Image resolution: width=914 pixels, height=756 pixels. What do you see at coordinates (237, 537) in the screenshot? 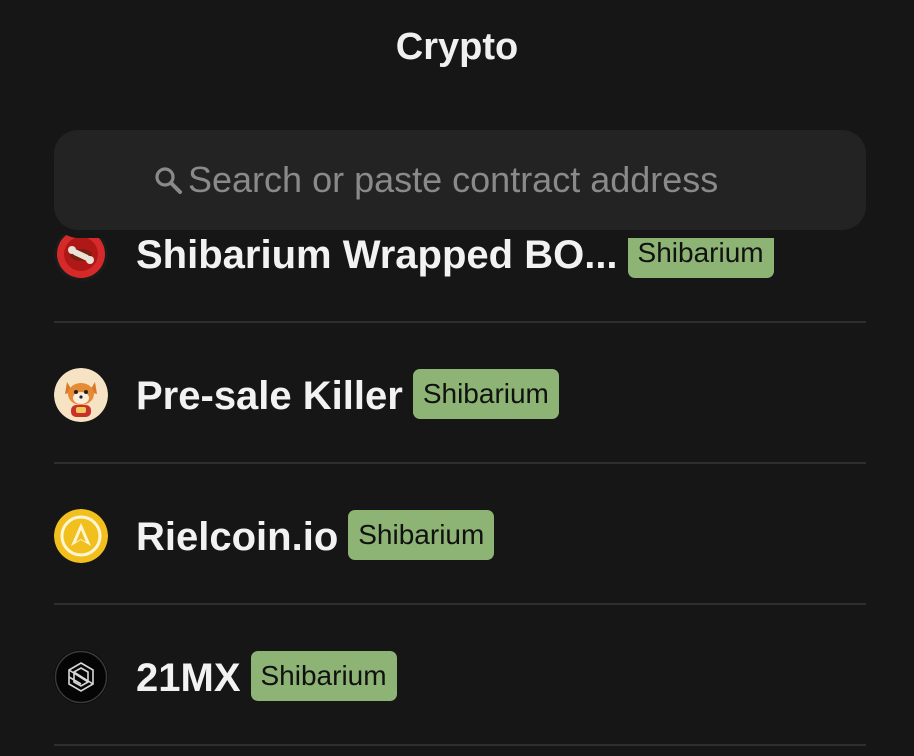
I see `token-name: Rielcoin.io` at bounding box center [237, 537].